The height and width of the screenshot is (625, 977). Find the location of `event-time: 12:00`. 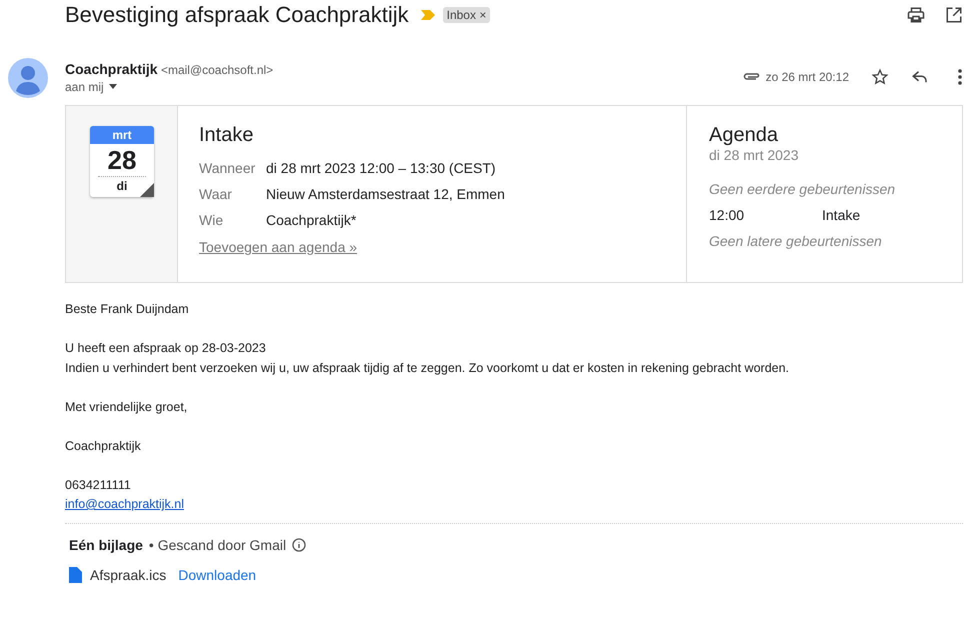

event-time: 12:00 is located at coordinates (727, 216).